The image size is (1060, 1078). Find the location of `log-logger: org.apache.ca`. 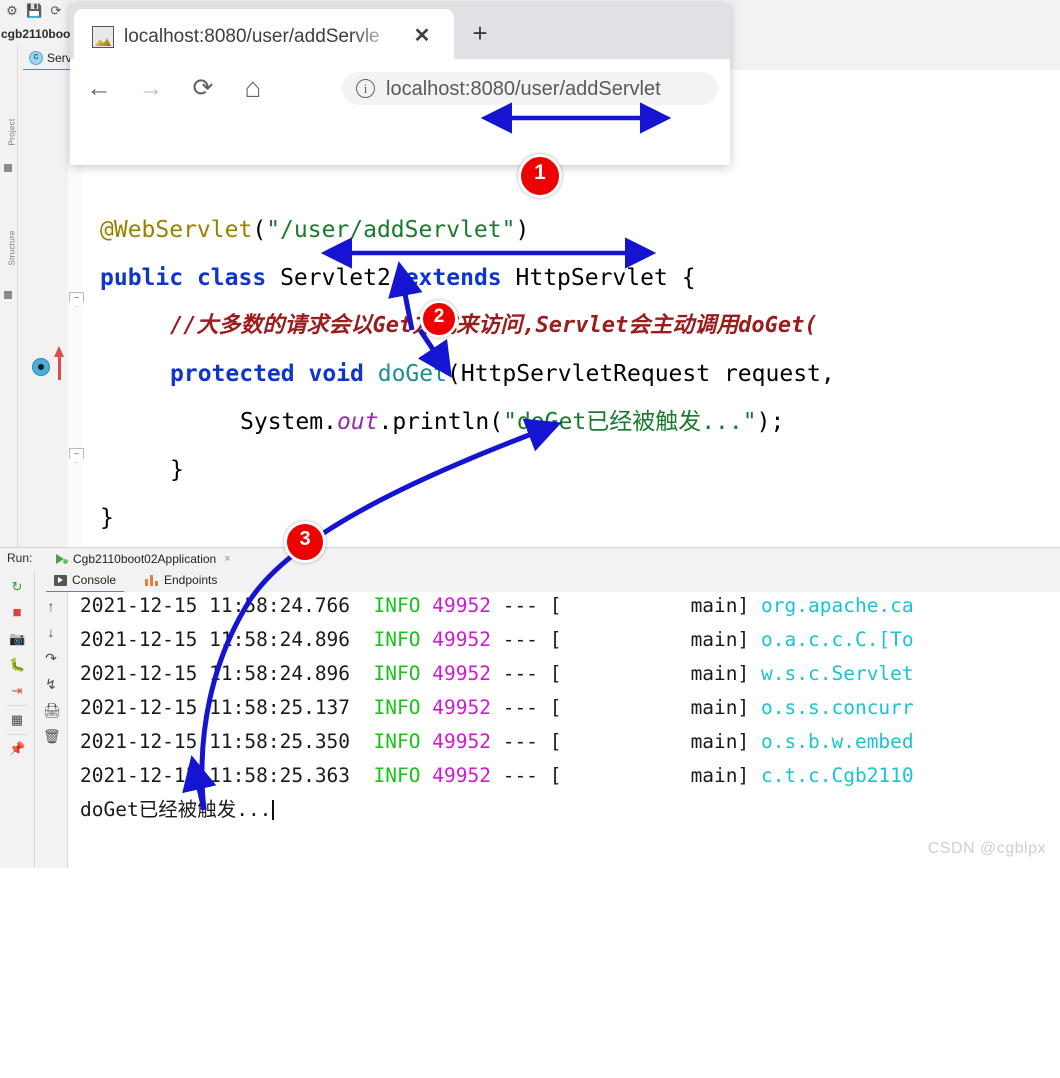

log-logger: org.apache.ca is located at coordinates (837, 605).